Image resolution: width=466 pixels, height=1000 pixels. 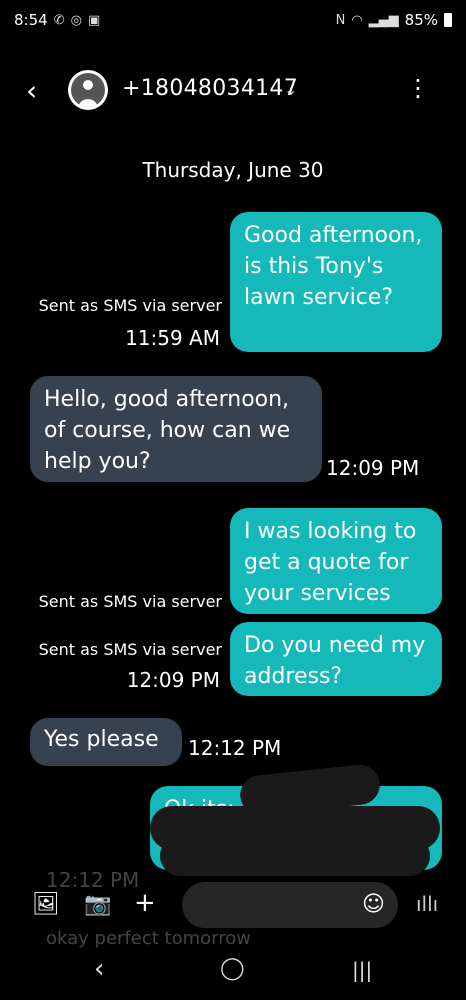 I want to click on person-icon, so click(x=88, y=90).